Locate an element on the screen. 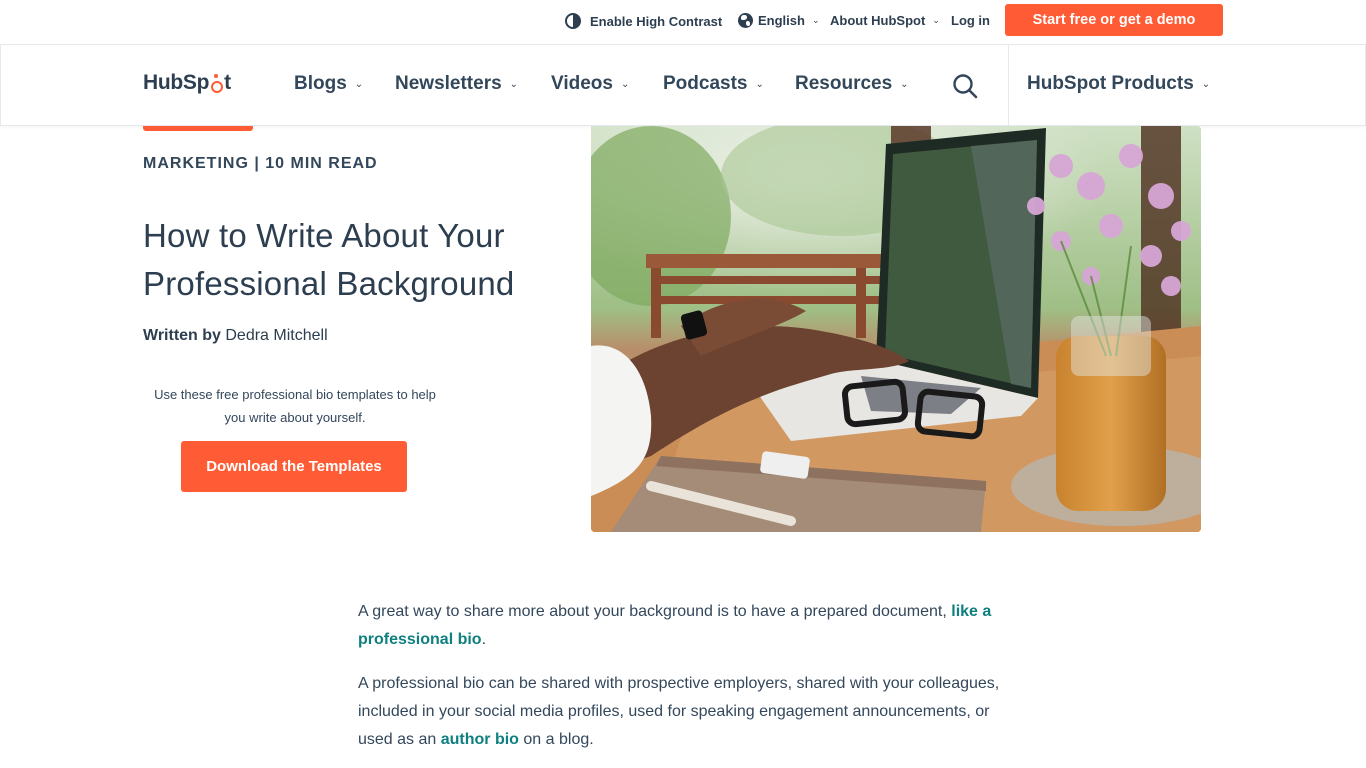 Image resolution: width=1366 pixels, height=768 pixels. byline-prefix: Written by is located at coordinates (184, 335).